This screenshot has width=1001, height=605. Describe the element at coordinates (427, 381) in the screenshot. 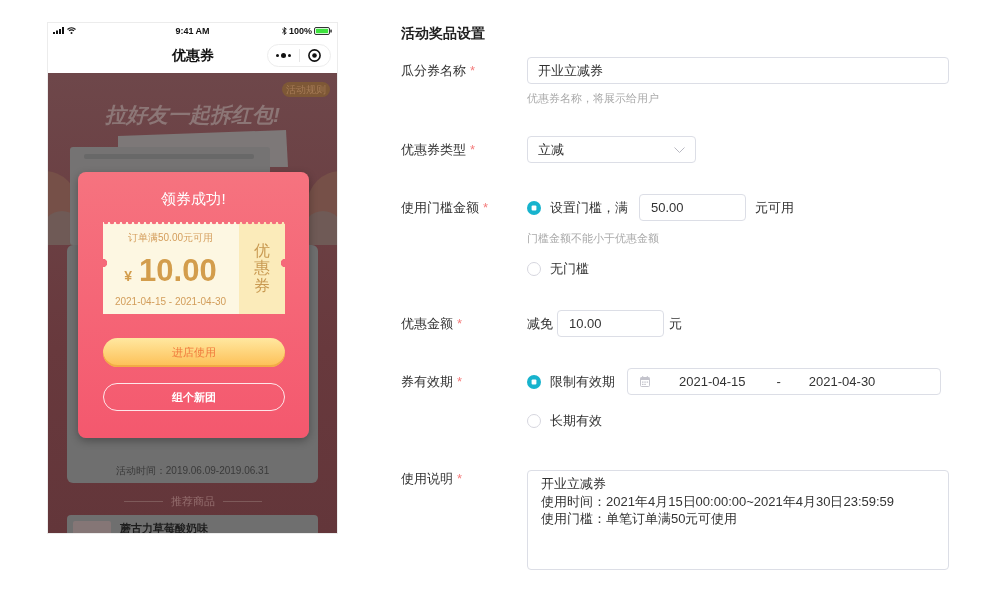

I see `field-label: 券有效期` at that location.